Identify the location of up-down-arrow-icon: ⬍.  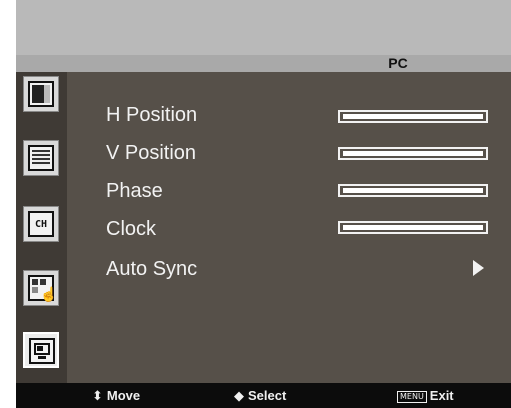
(97, 395).